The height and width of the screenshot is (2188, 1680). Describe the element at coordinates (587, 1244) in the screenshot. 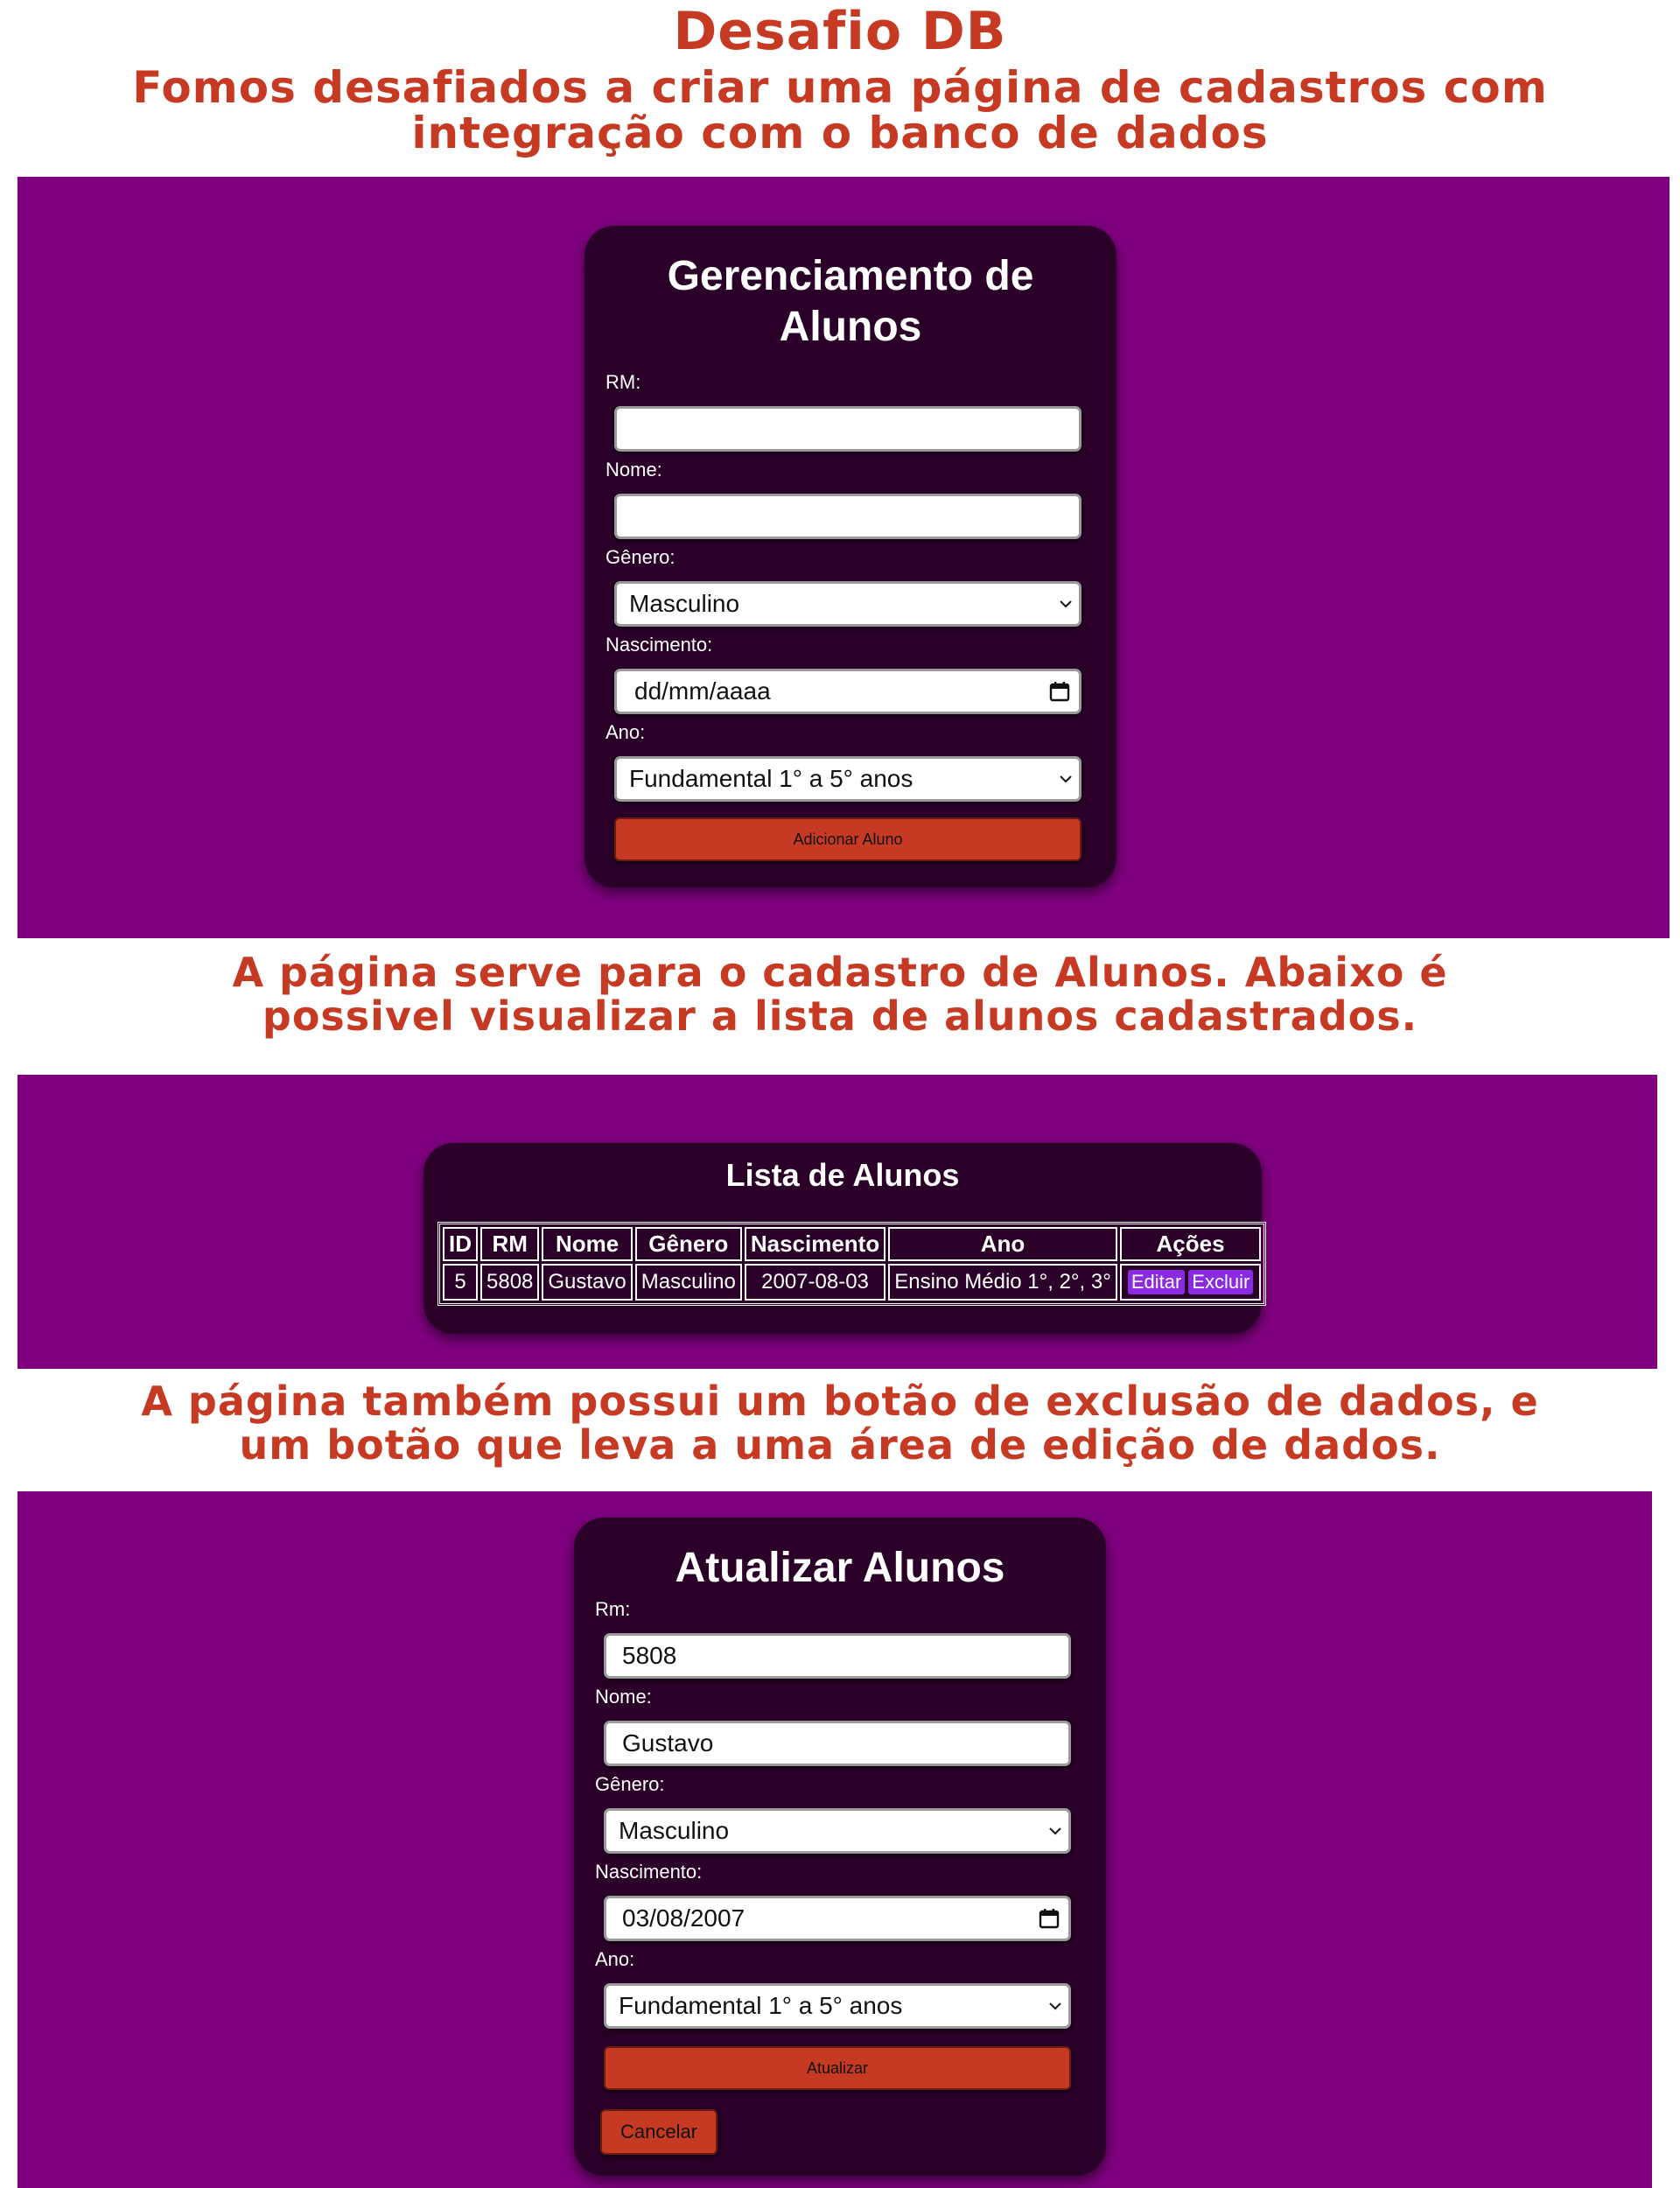

I see `column-header-nome: Nome` at that location.